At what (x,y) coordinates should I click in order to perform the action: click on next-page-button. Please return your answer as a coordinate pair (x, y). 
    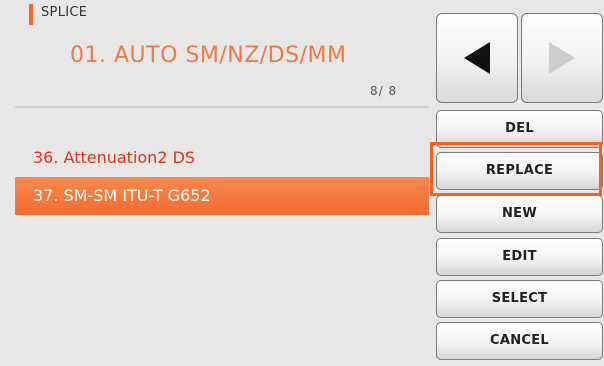
    Looking at the image, I should click on (562, 58).